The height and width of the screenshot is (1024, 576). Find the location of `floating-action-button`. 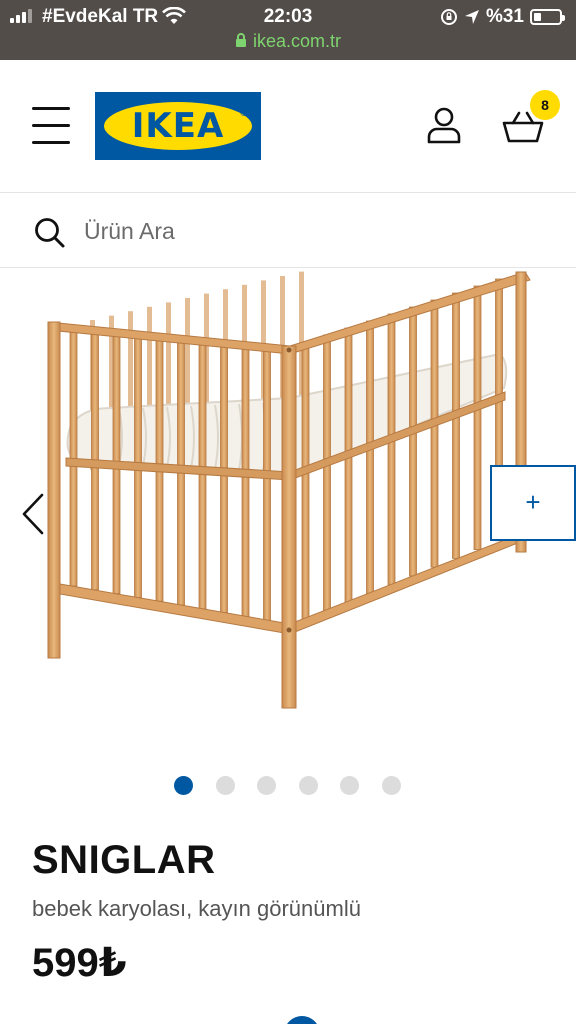

floating-action-button is located at coordinates (302, 1020).